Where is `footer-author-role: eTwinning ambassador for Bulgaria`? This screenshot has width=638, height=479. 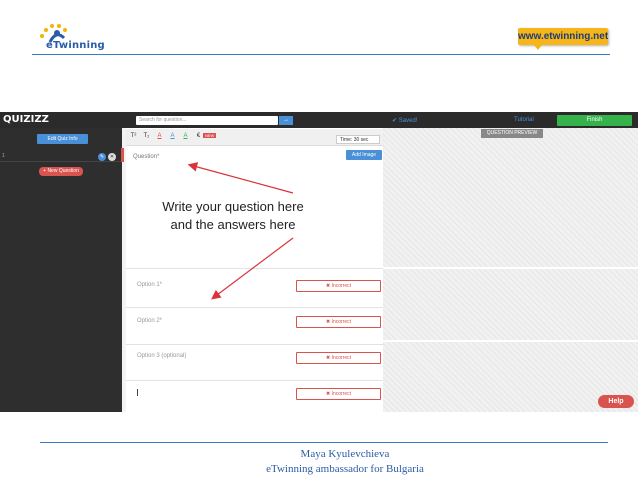
footer-author-role: eTwinning ambassador for Bulgaria is located at coordinates (345, 469).